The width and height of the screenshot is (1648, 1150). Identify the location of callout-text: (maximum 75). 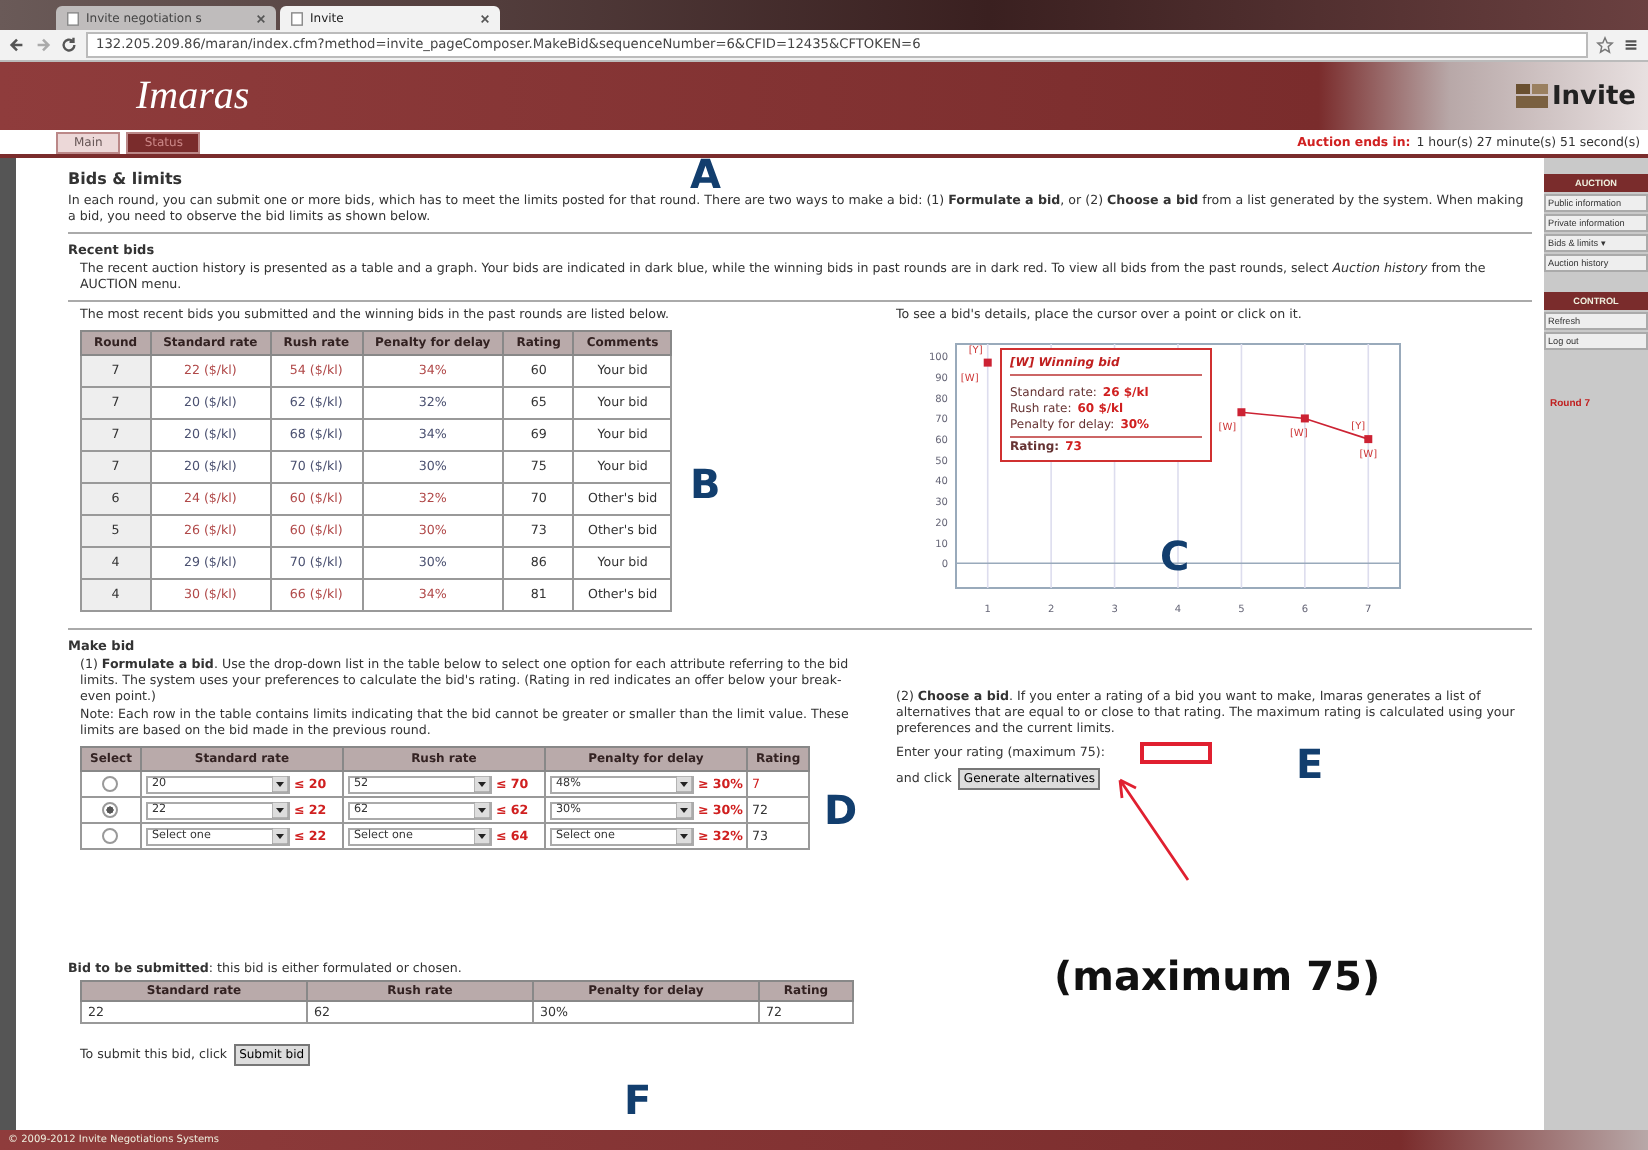
(1217, 976).